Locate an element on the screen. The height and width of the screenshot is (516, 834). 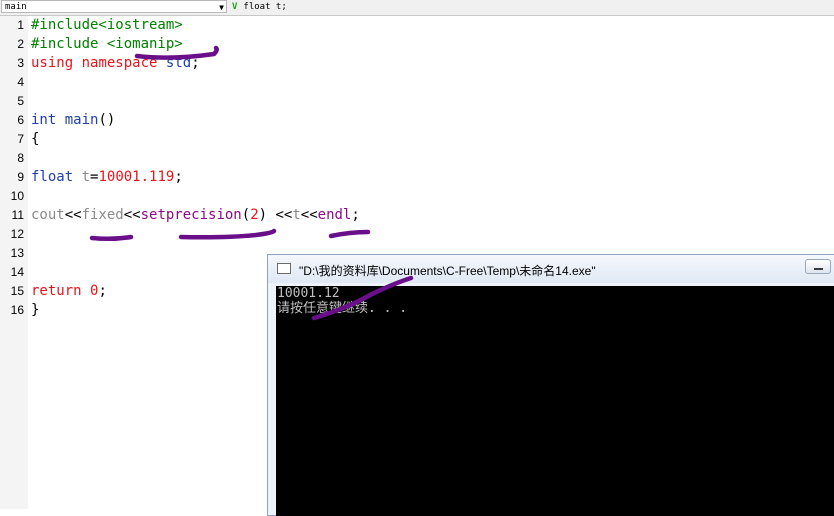
line-number: 12 is located at coordinates (17, 234).